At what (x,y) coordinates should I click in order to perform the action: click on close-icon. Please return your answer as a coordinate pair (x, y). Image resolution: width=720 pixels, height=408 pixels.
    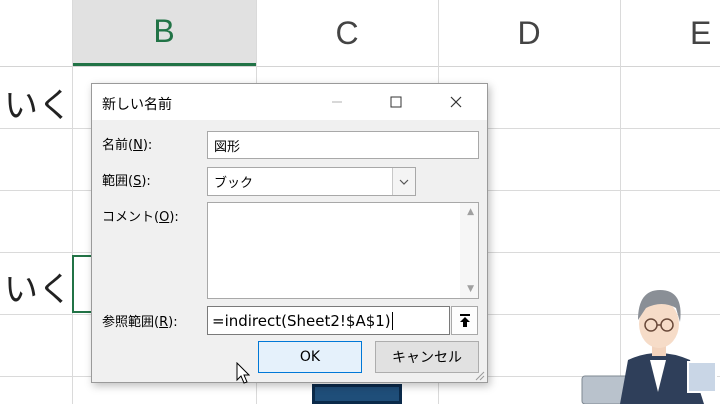
    Looking at the image, I should click on (456, 102).